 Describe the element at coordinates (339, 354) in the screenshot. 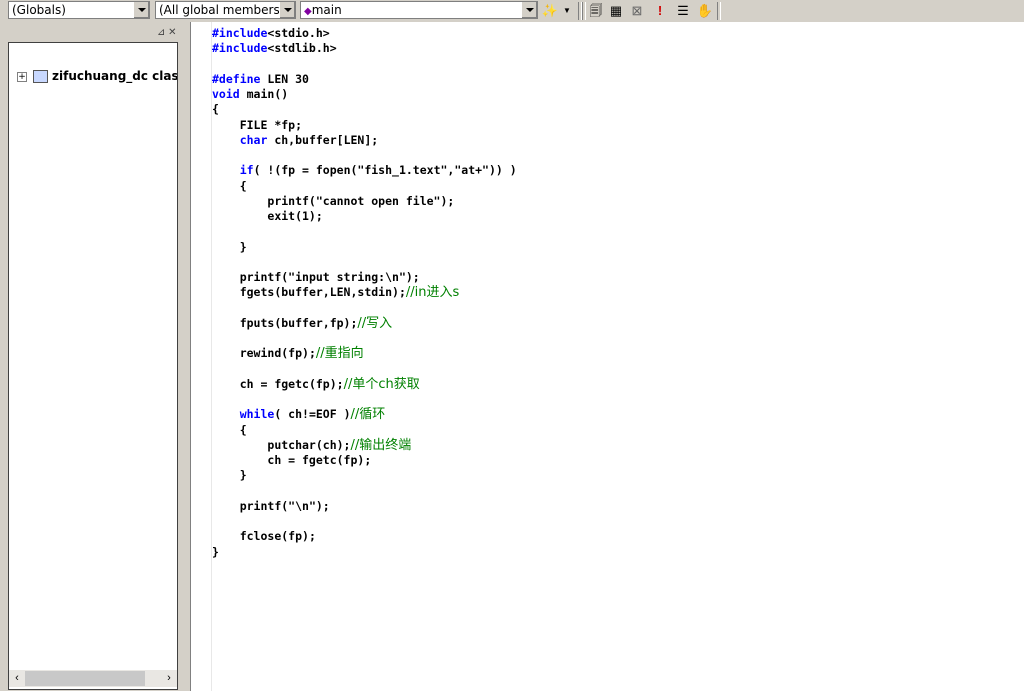

I see `code-comment: //重指向` at that location.